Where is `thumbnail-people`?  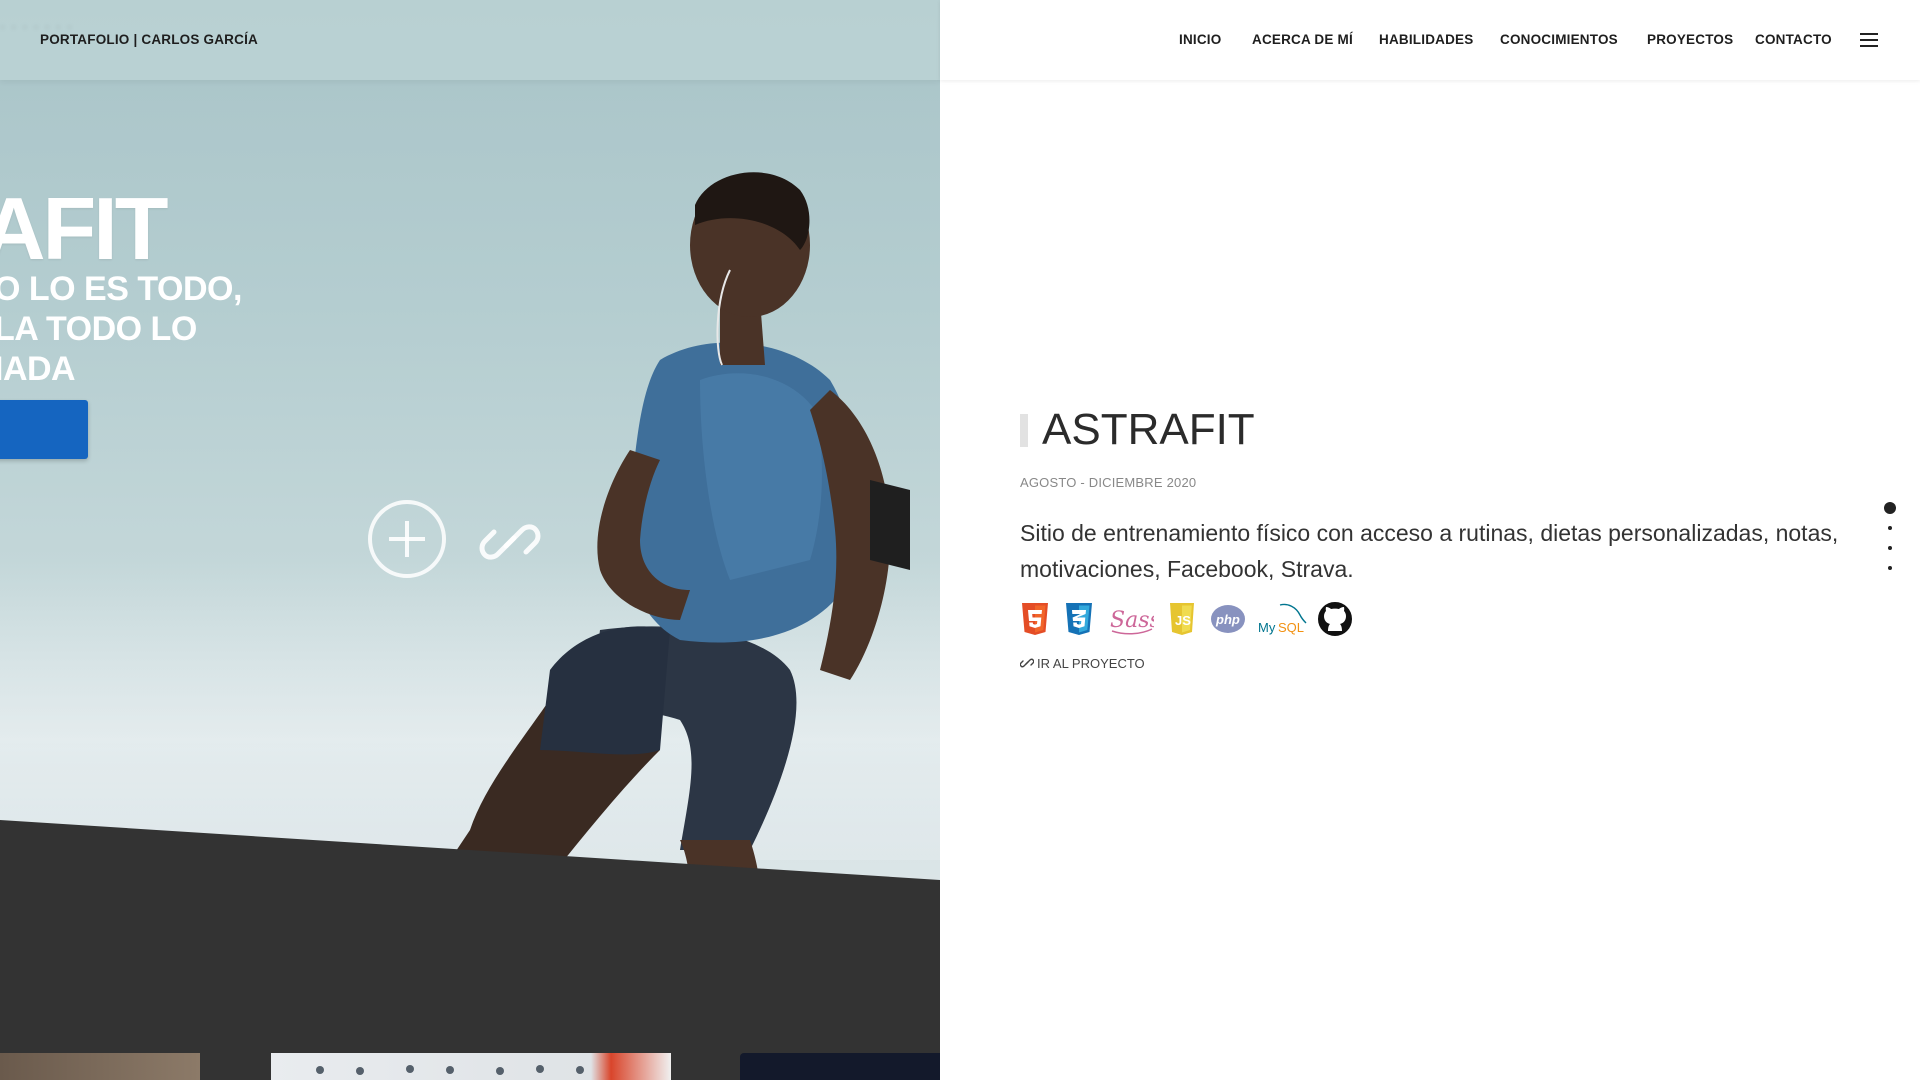
thumbnail-people is located at coordinates (450, 1070).